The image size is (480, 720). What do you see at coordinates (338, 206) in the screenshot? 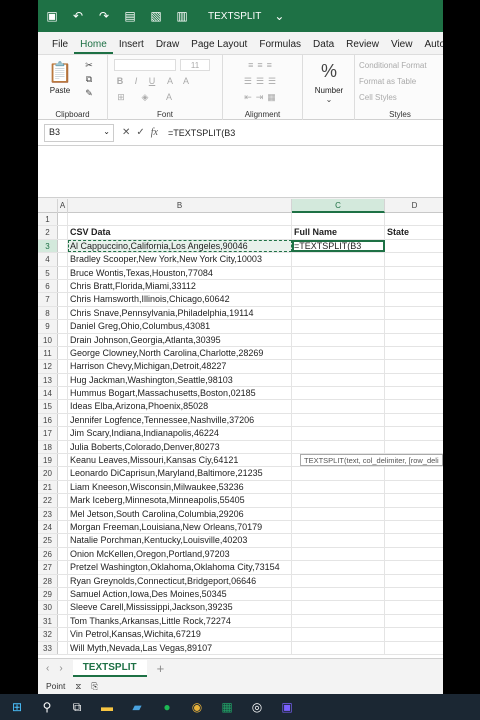
I see `column-header-c: C` at bounding box center [338, 206].